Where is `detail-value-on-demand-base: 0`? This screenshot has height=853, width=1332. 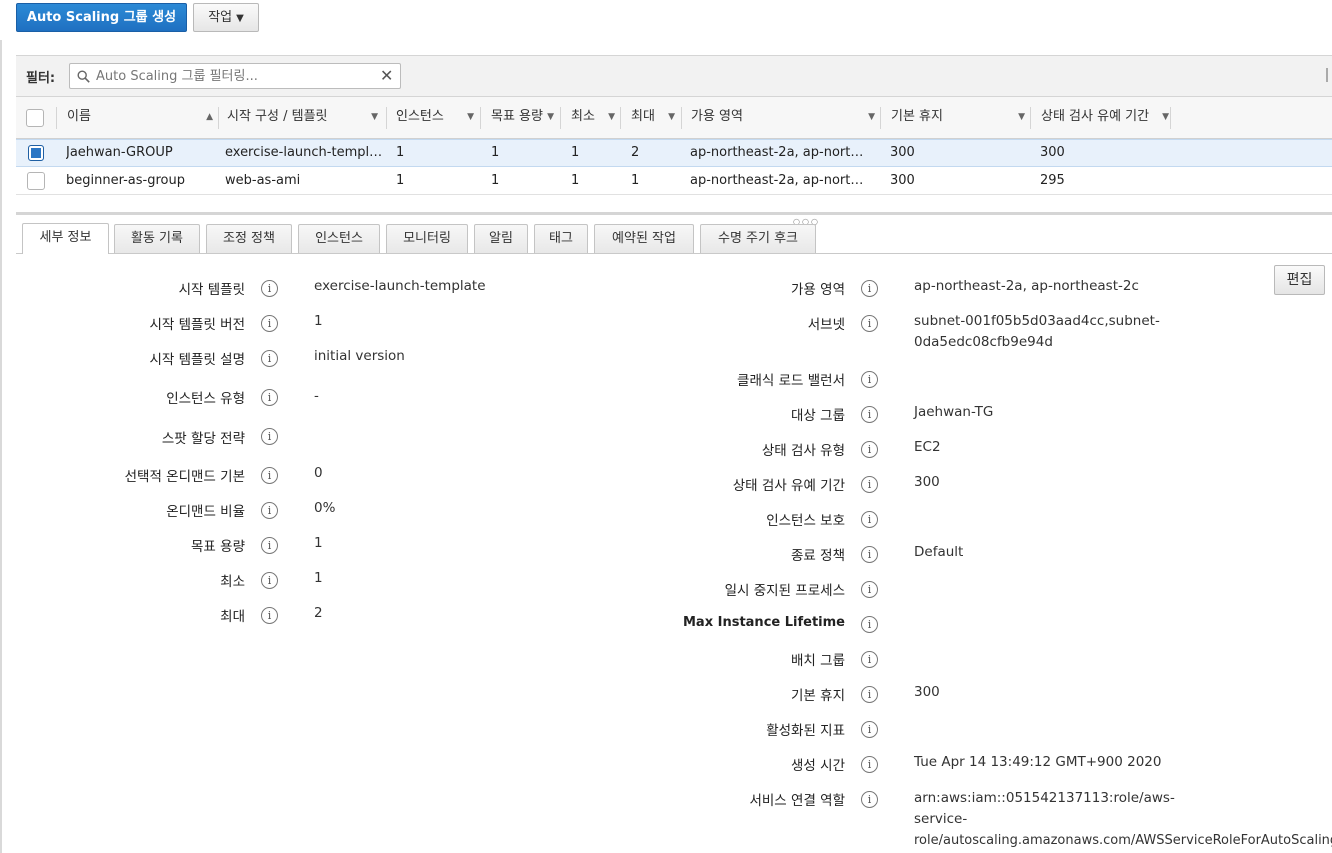
detail-value-on-demand-base: 0 is located at coordinates (318, 473).